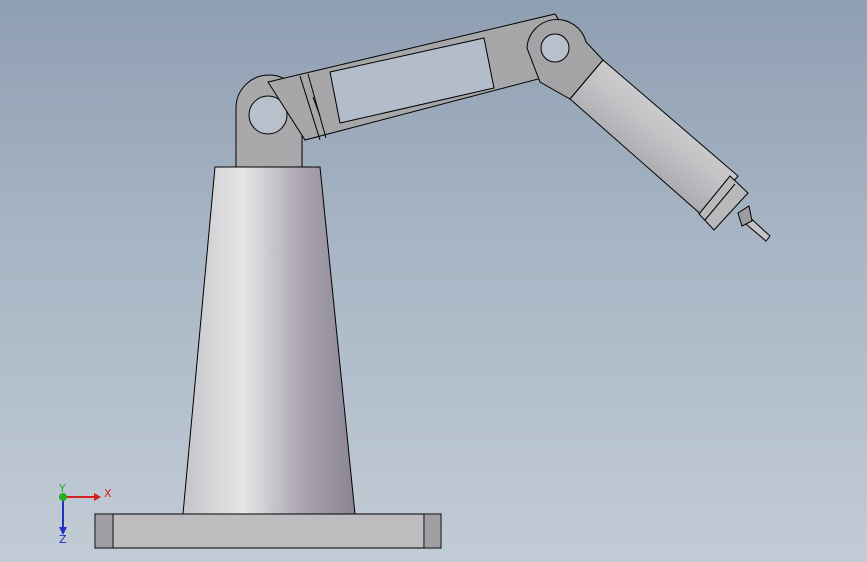 This screenshot has height=562, width=867. Describe the element at coordinates (659, 145) in the screenshot. I see `forearm-cylinder` at that location.